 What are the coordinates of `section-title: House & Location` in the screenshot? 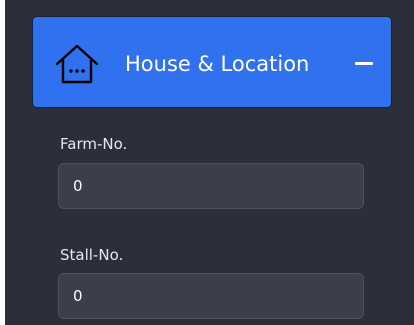 It's located at (217, 64).